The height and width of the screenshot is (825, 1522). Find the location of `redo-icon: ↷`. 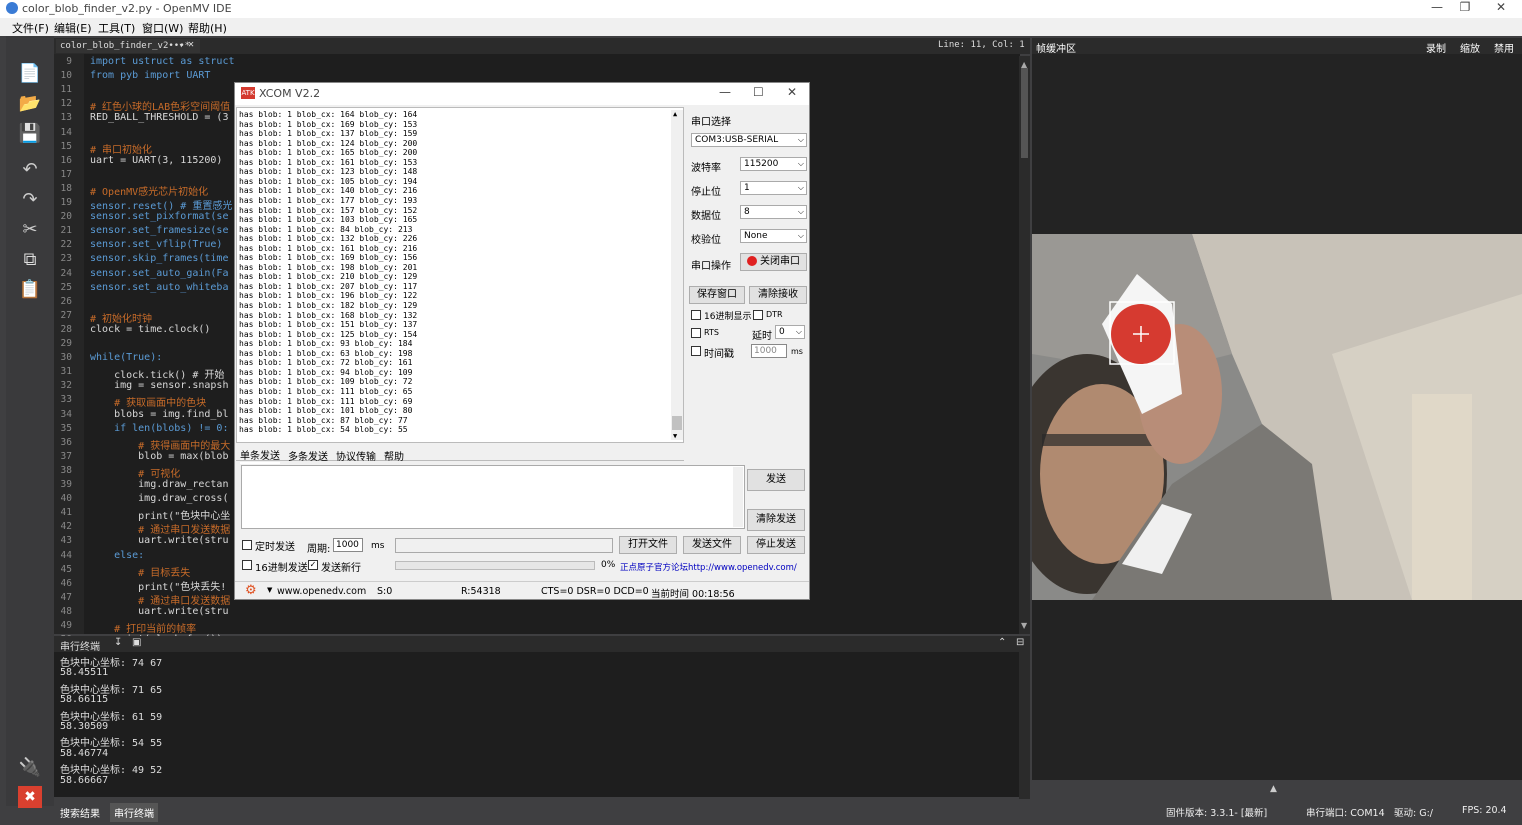

redo-icon: ↷ is located at coordinates (30, 199).